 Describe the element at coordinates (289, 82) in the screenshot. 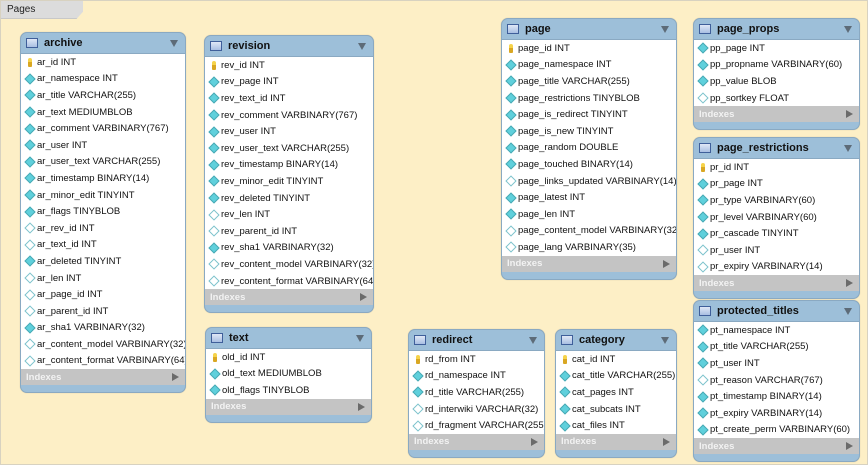

I see `column-row: rev_page INT` at that location.